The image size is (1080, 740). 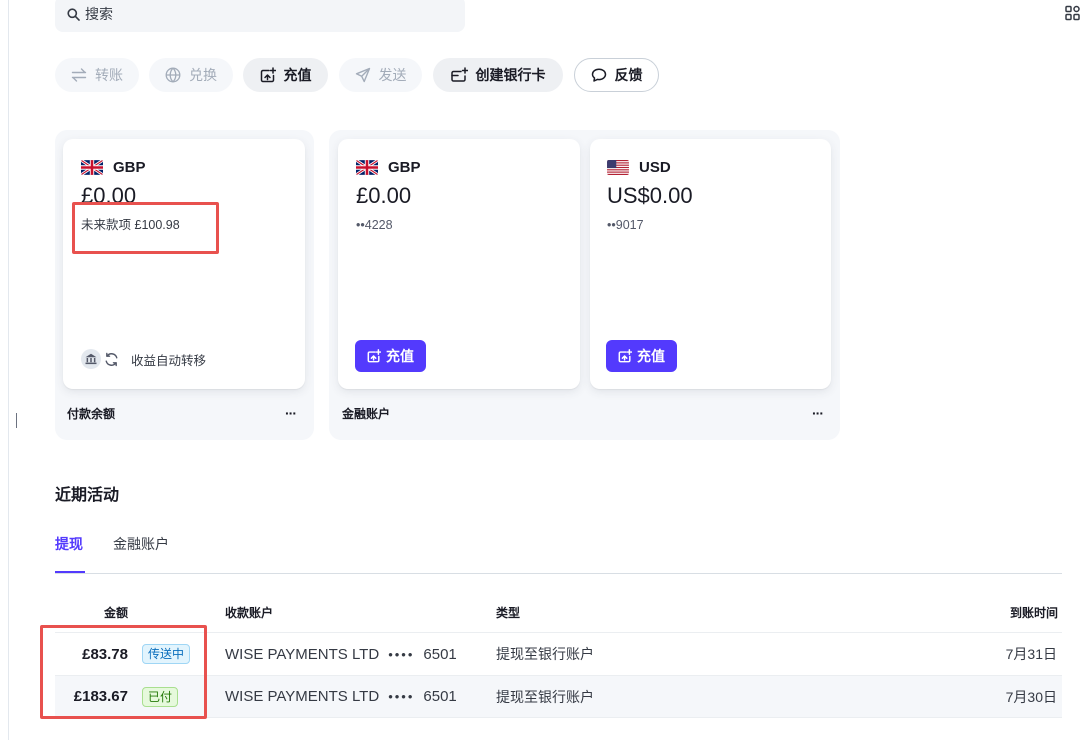 I want to click on transfer-button: 转账, so click(x=97, y=75).